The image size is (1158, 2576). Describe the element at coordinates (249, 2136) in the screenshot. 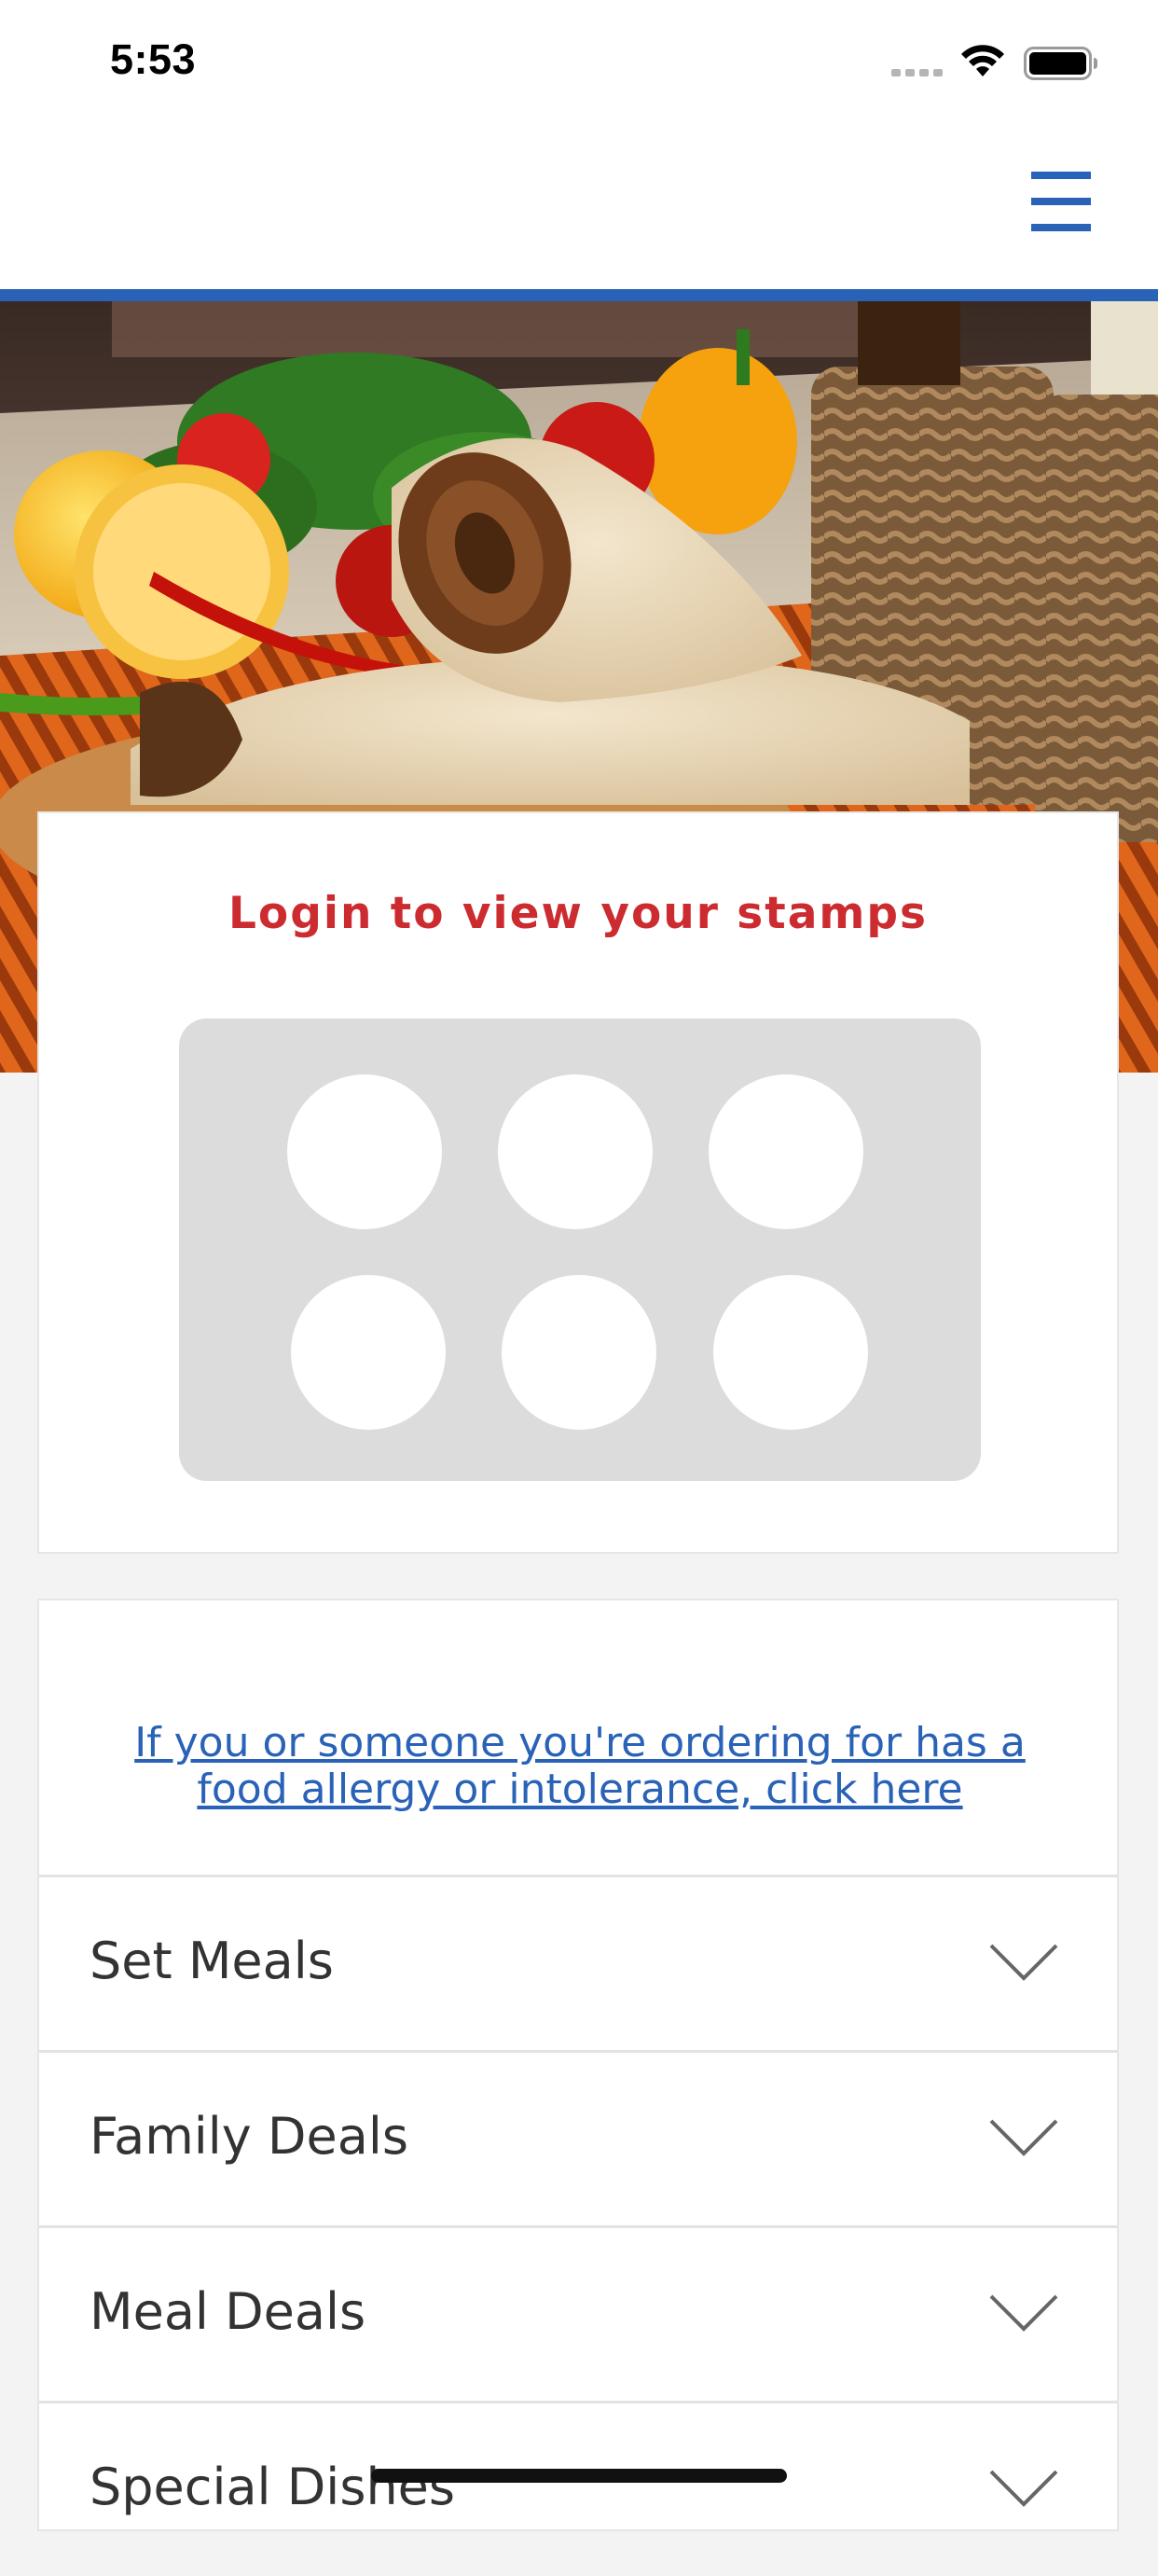

I see `category-label: Family Deals` at that location.